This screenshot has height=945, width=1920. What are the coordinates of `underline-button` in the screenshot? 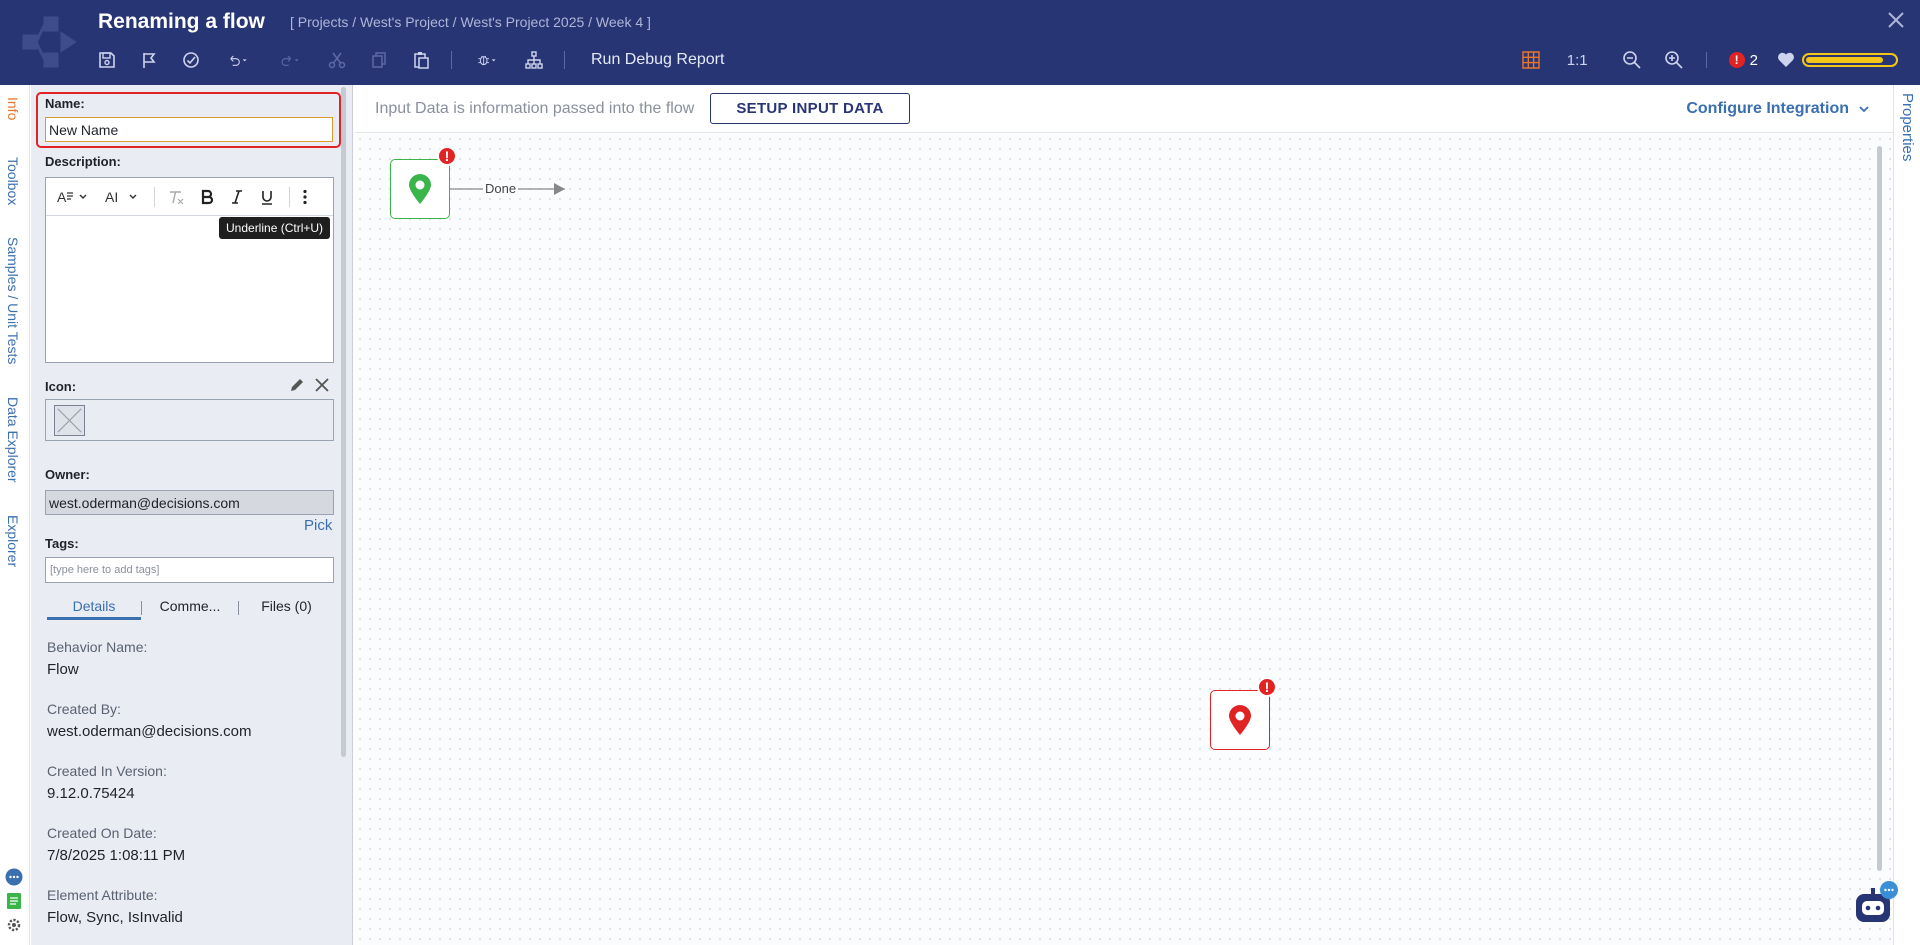 It's located at (267, 197).